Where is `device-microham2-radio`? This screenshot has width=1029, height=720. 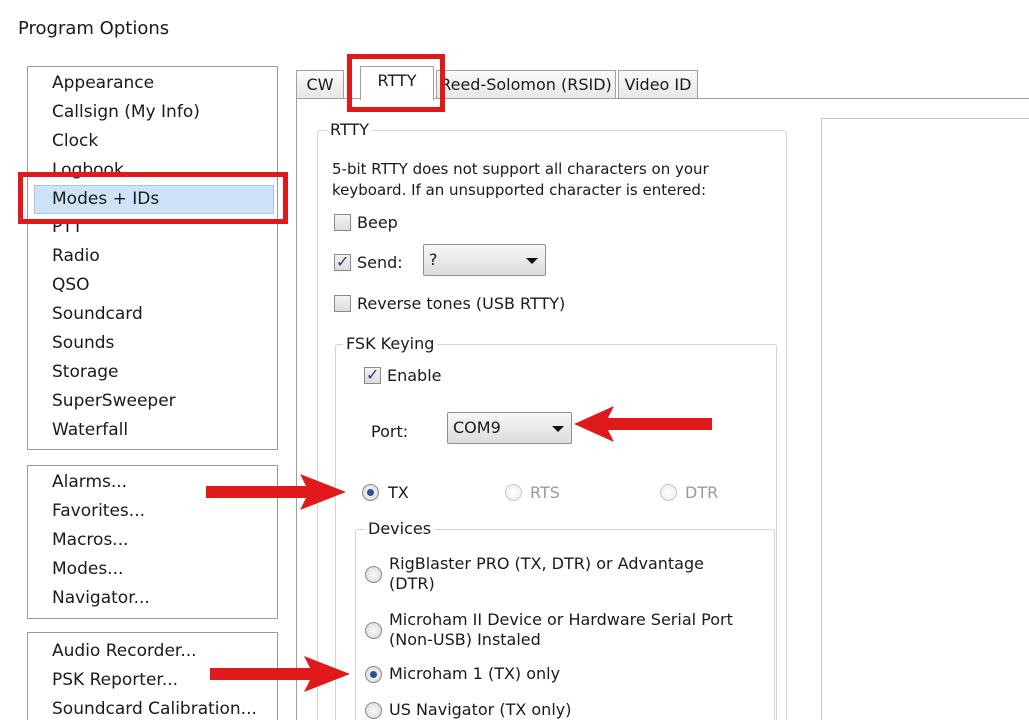
device-microham2-radio is located at coordinates (373, 630).